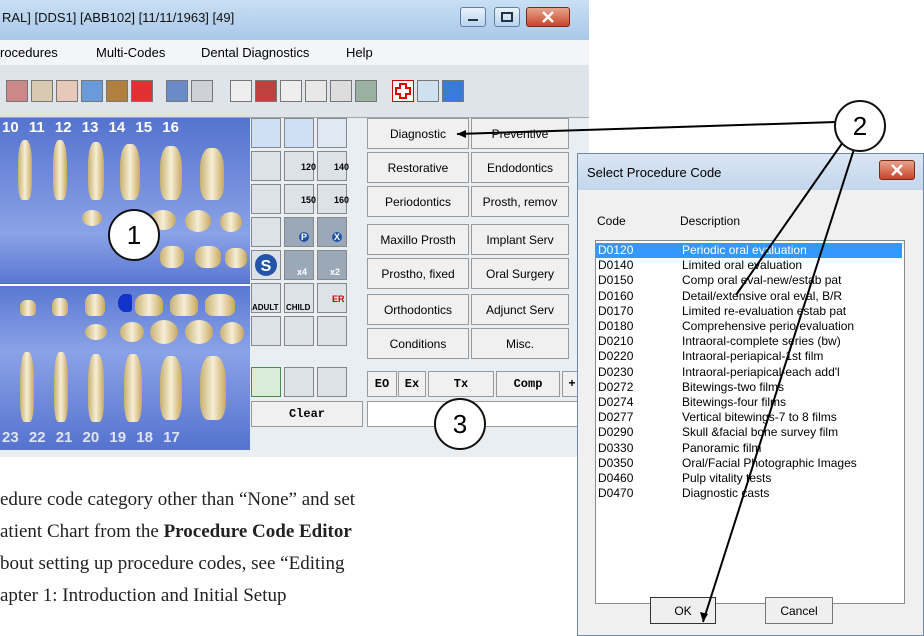  Describe the element at coordinates (779, 384) in the screenshot. I see `callout-2-line-c` at that location.